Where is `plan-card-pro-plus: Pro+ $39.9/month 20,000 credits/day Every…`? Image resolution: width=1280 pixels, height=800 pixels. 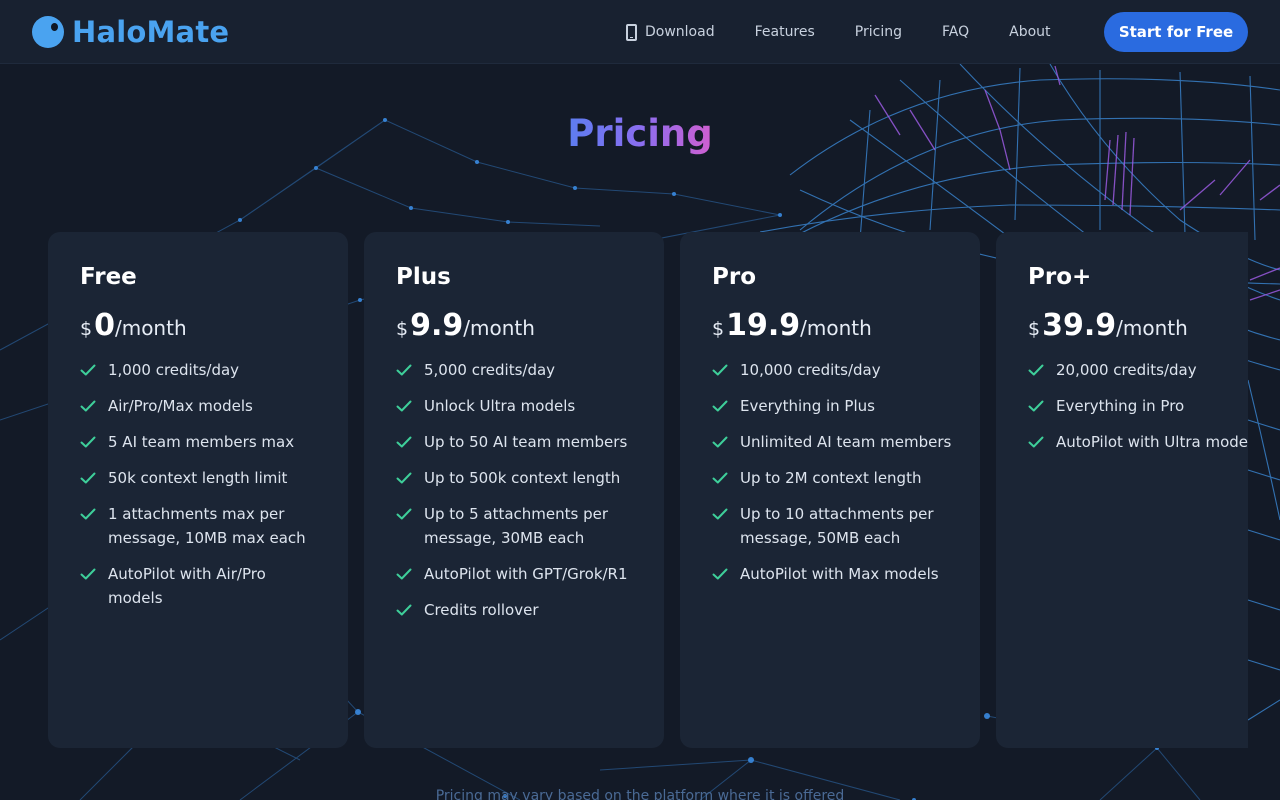 plan-card-pro-plus: Pro+ $39.9/month 20,000 credits/day Every… is located at coordinates (1122, 490).